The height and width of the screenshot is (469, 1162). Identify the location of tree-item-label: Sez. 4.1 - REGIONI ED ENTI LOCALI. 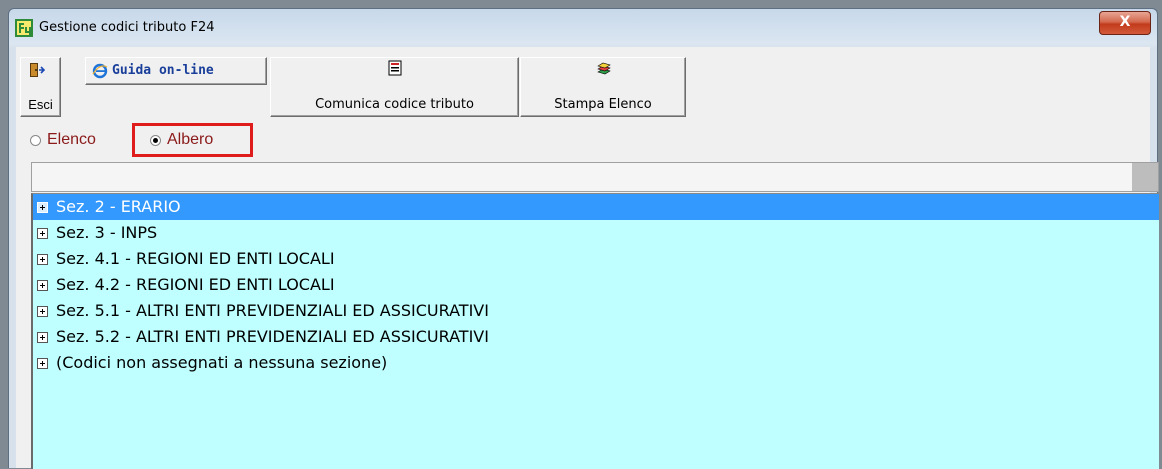
(195, 258).